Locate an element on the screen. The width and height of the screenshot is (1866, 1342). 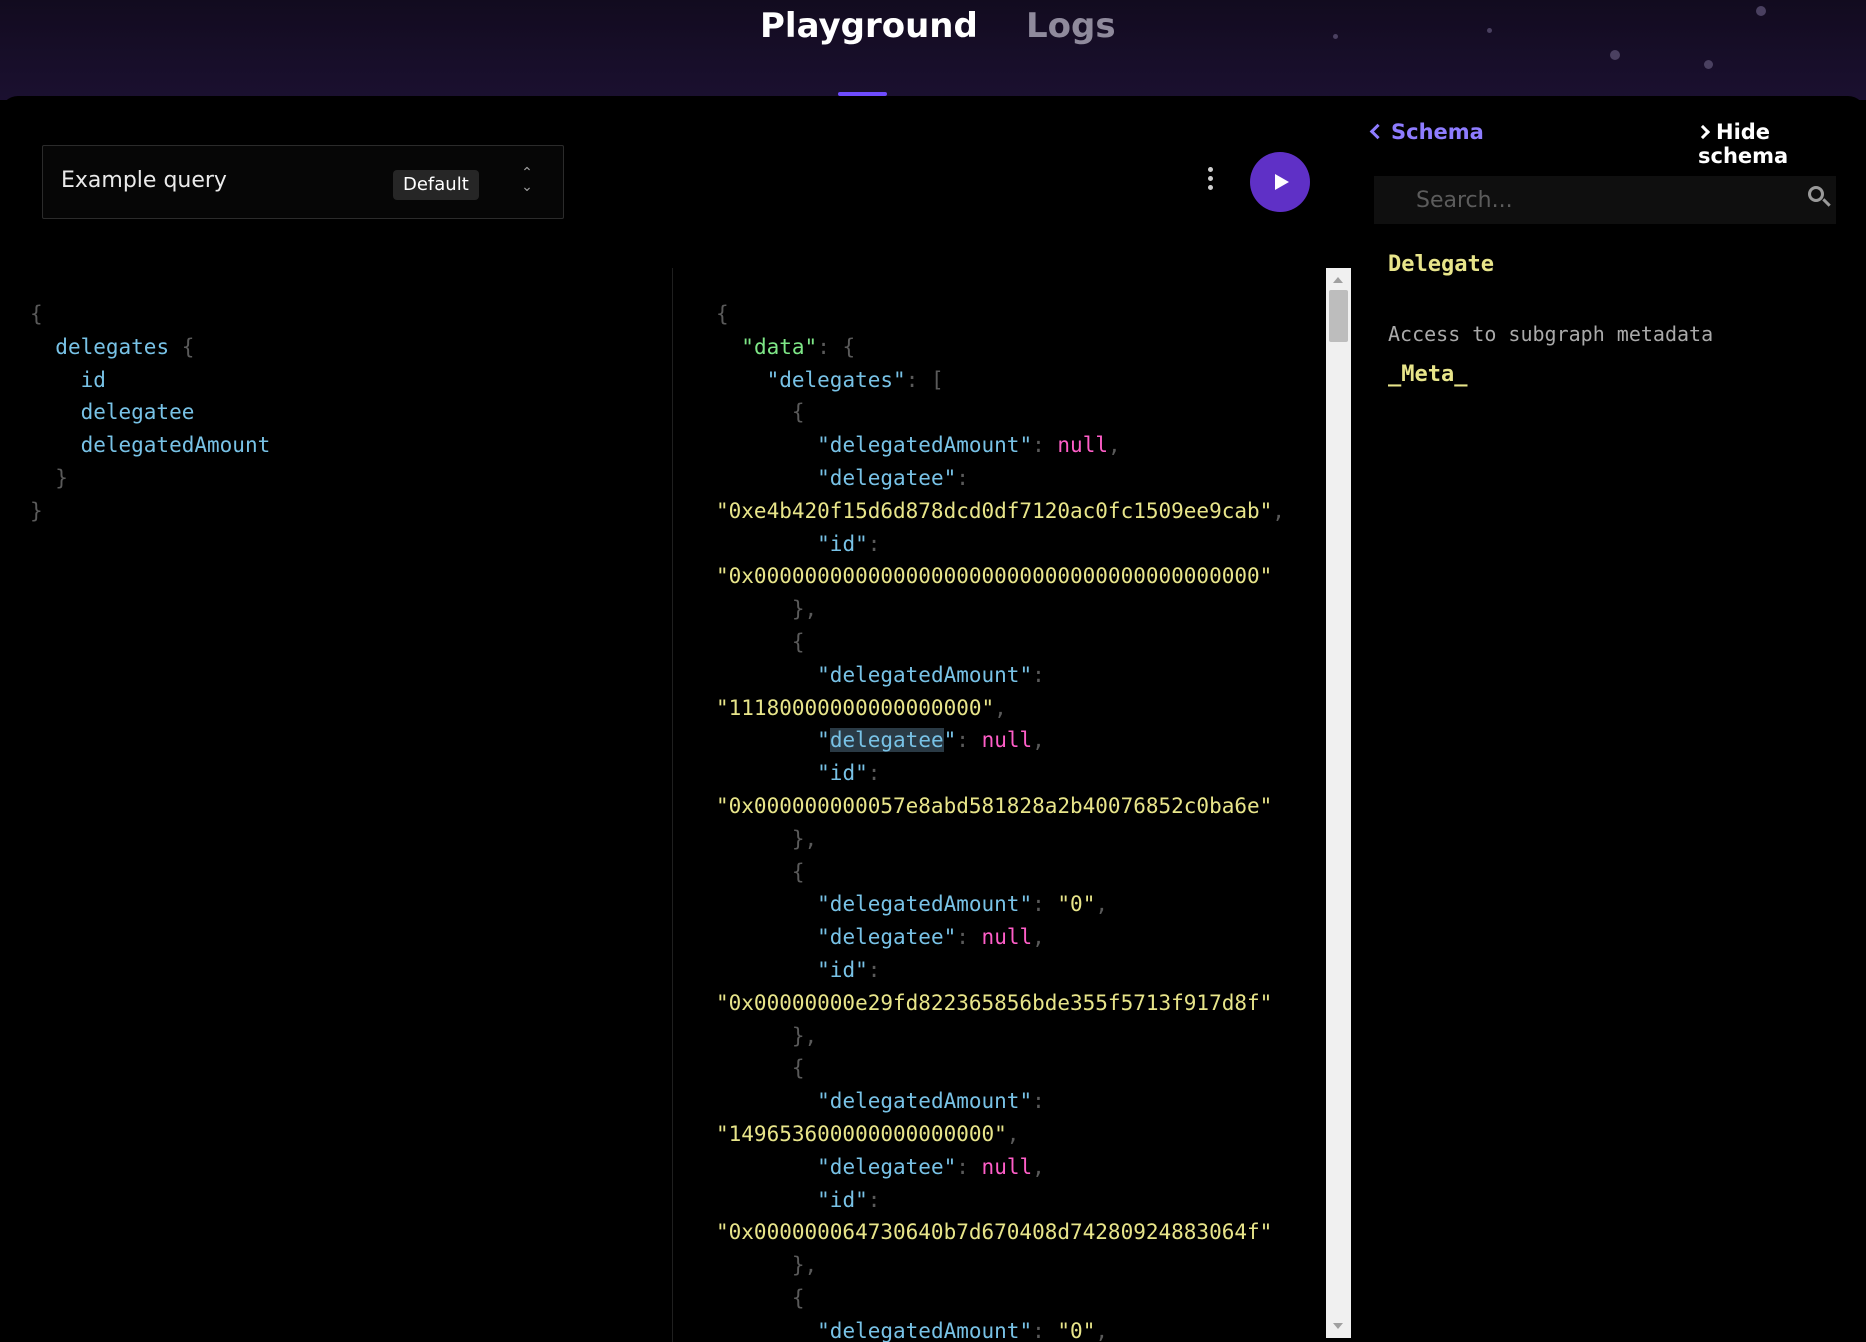
scroll-up-icon is located at coordinates (1338, 280).